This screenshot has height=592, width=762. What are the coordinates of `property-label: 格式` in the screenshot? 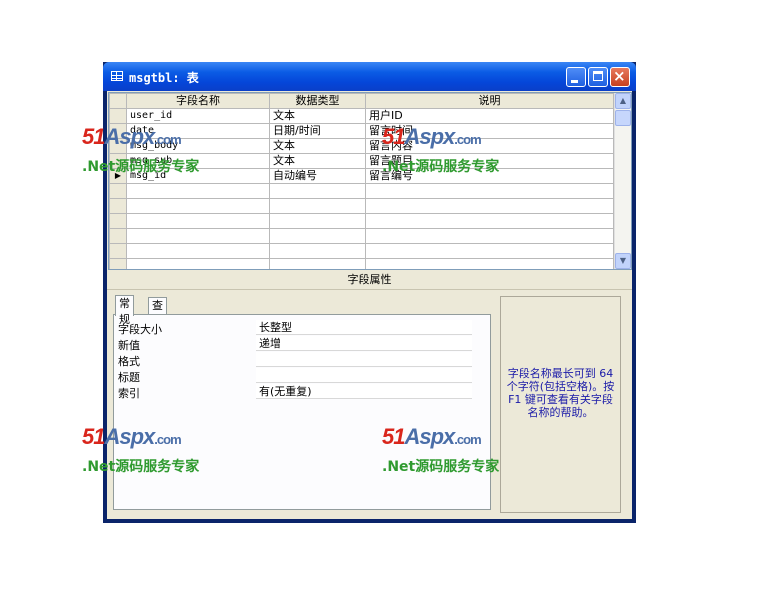 It's located at (129, 361).